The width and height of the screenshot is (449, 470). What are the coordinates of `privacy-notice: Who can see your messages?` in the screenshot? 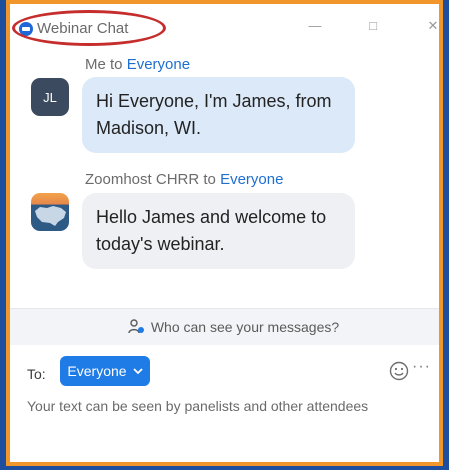 It's located at (224, 327).